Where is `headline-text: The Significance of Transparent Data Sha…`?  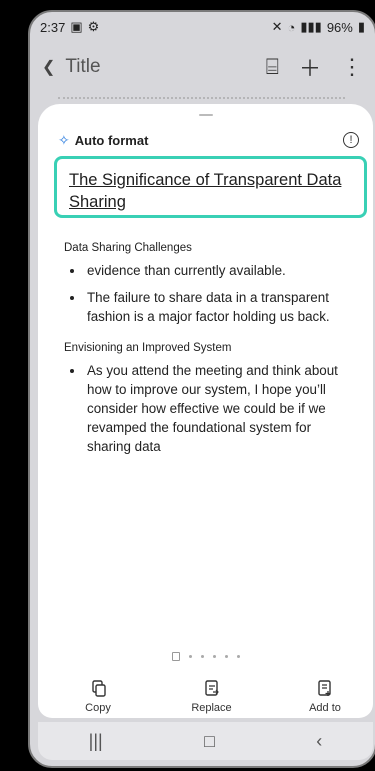
headline-text: The Significance of Transparent Data Sha… is located at coordinates (210, 187).